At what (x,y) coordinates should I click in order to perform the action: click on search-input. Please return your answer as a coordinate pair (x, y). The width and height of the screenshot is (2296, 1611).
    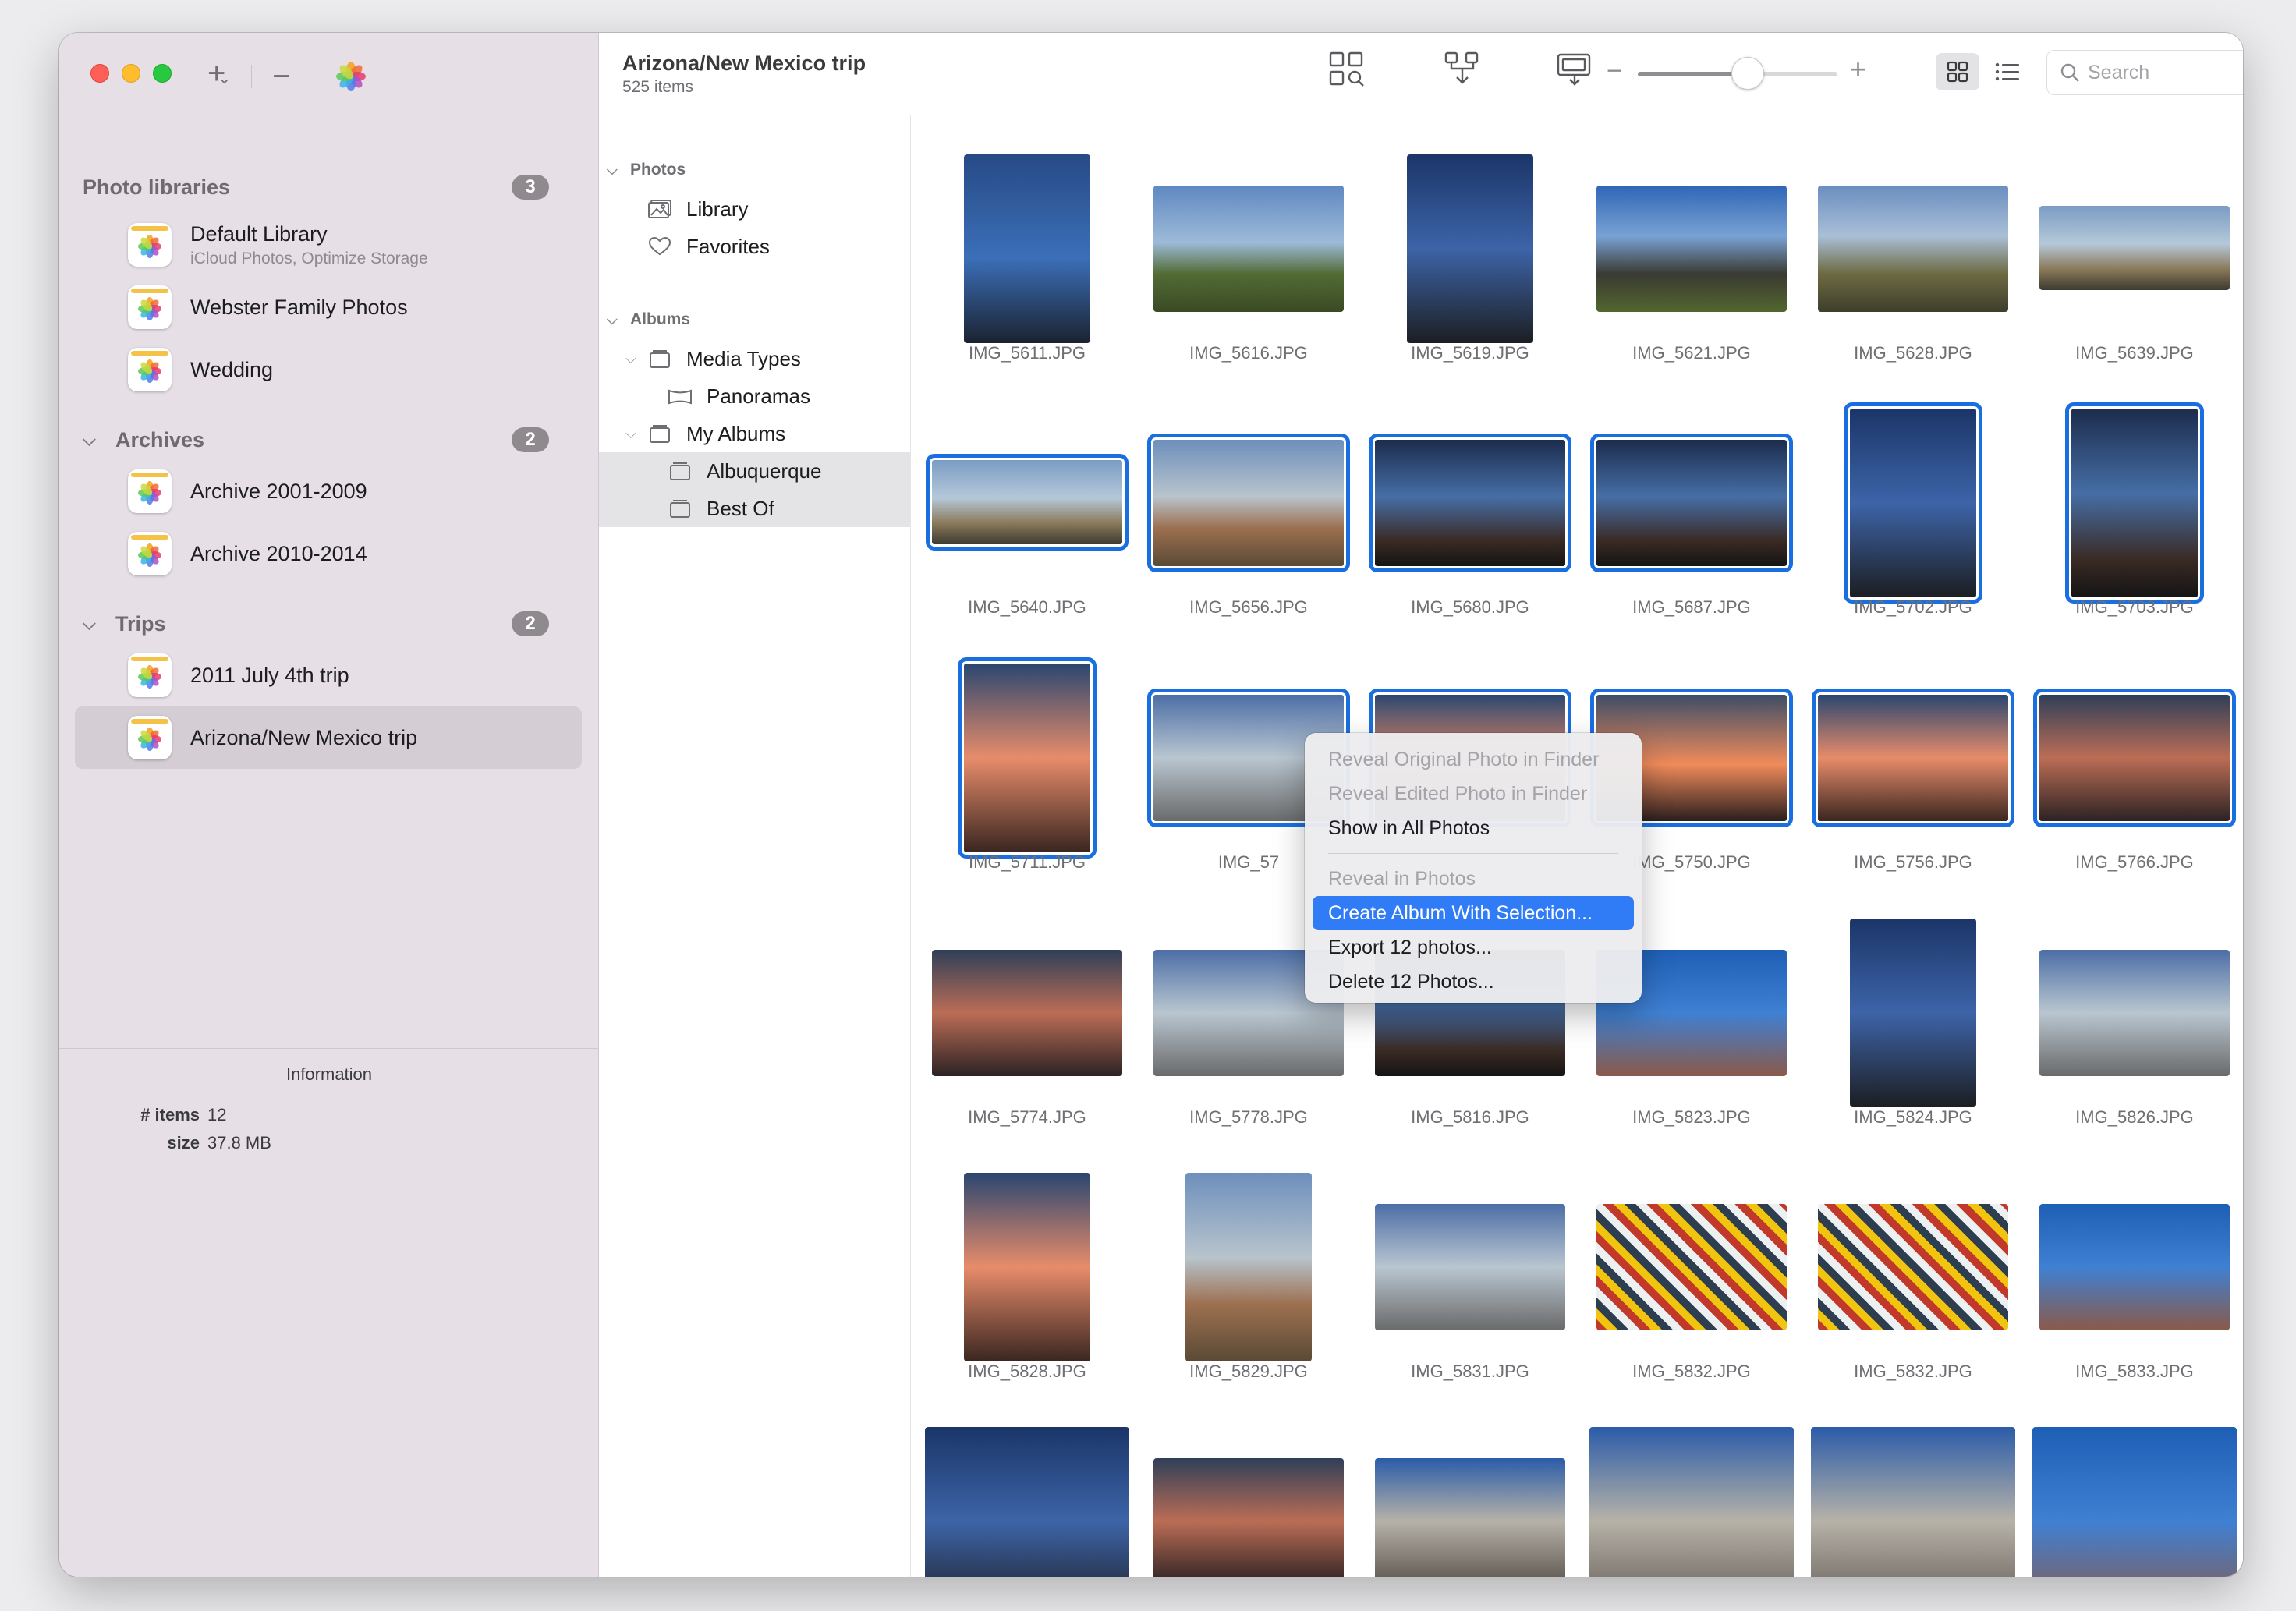
    Looking at the image, I should click on (2165, 73).